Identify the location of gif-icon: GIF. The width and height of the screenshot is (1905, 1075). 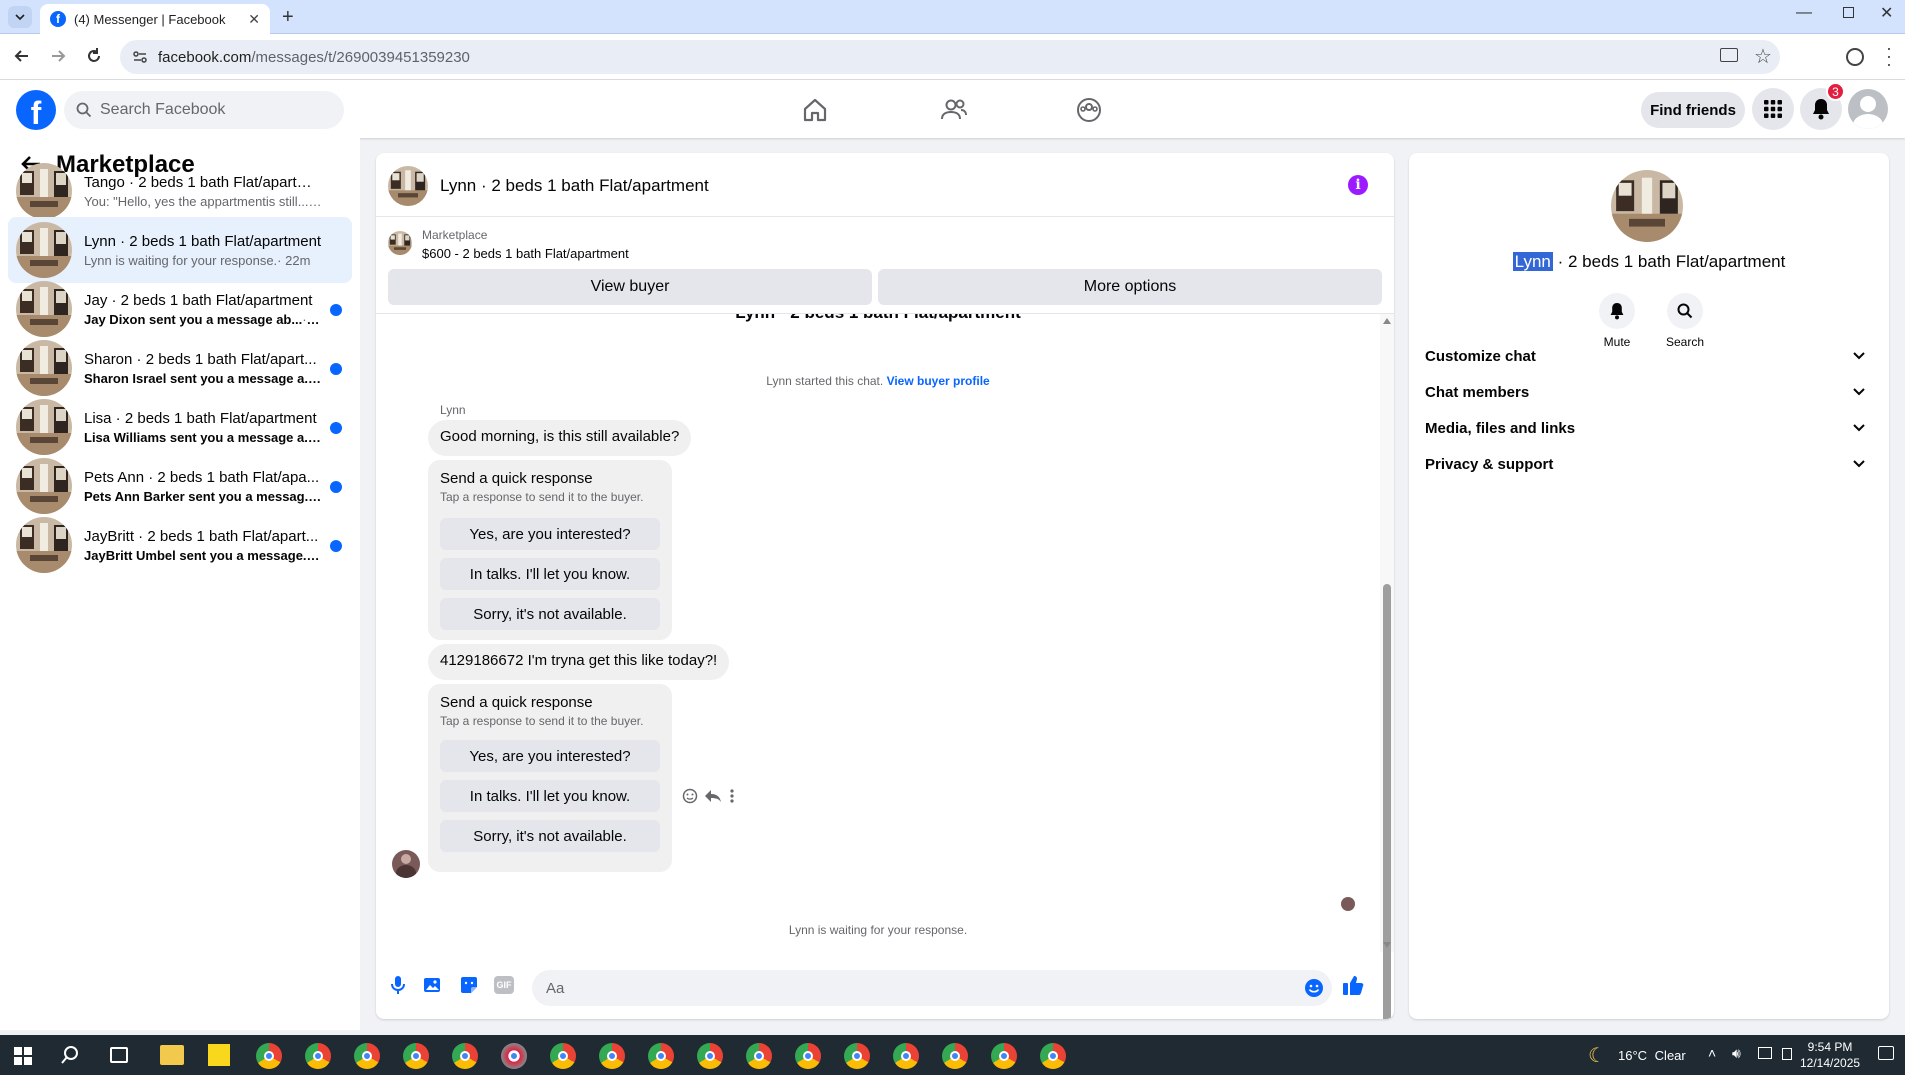
(504, 985).